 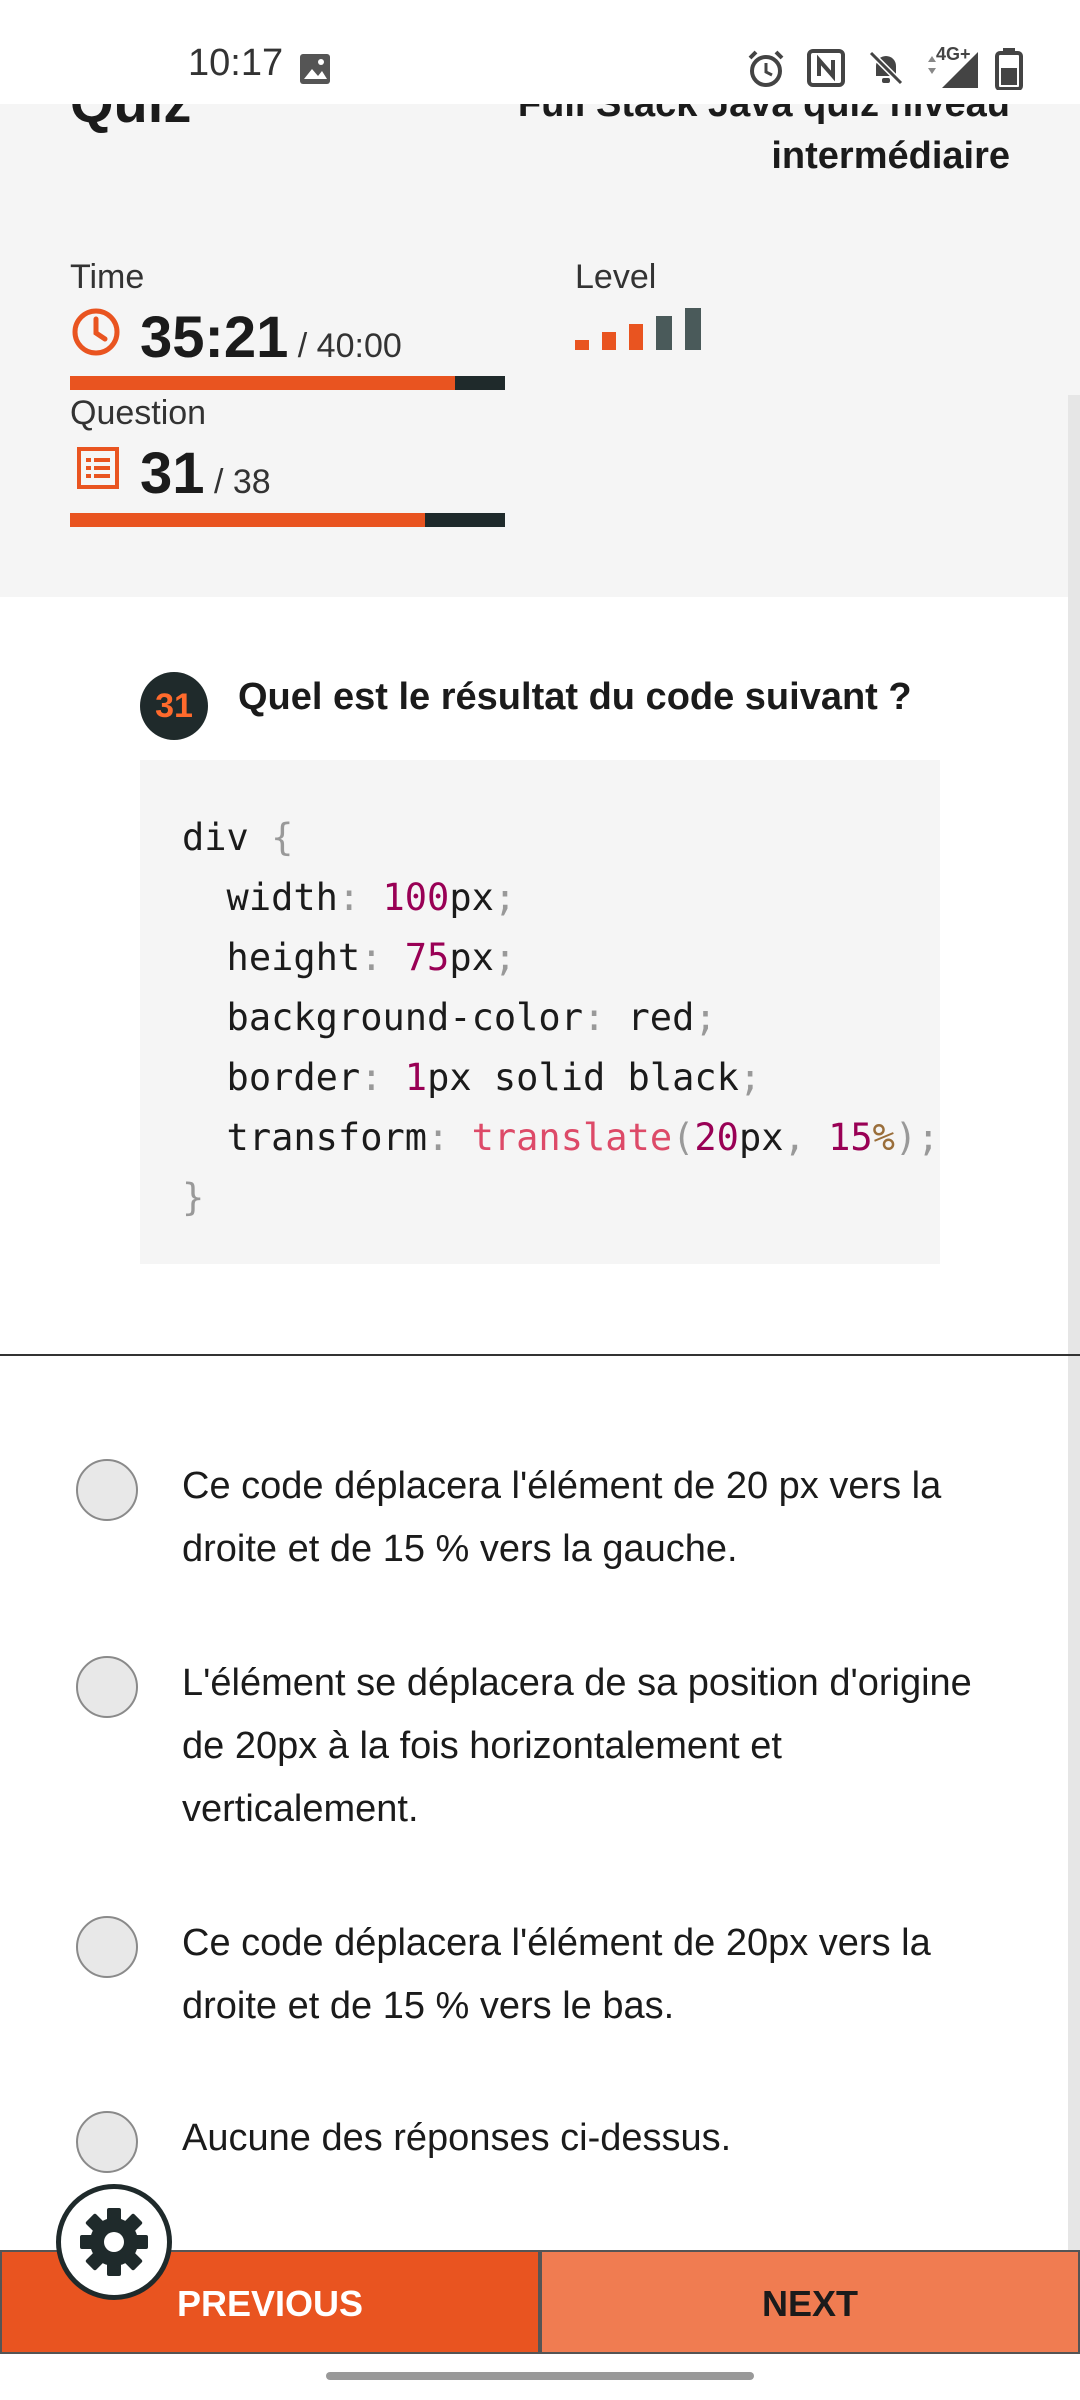 I want to click on time-value: 35:21 / 40:00, so click(x=271, y=337).